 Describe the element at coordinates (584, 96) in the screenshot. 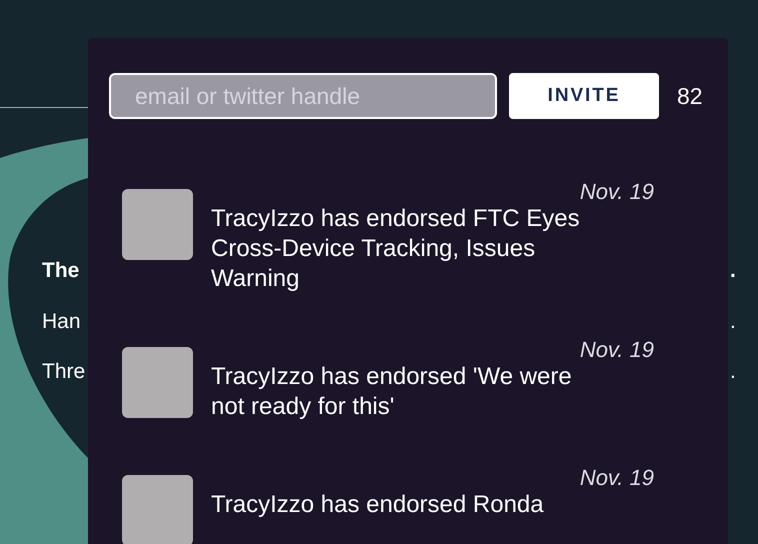

I see `invite-button: INVITE` at that location.